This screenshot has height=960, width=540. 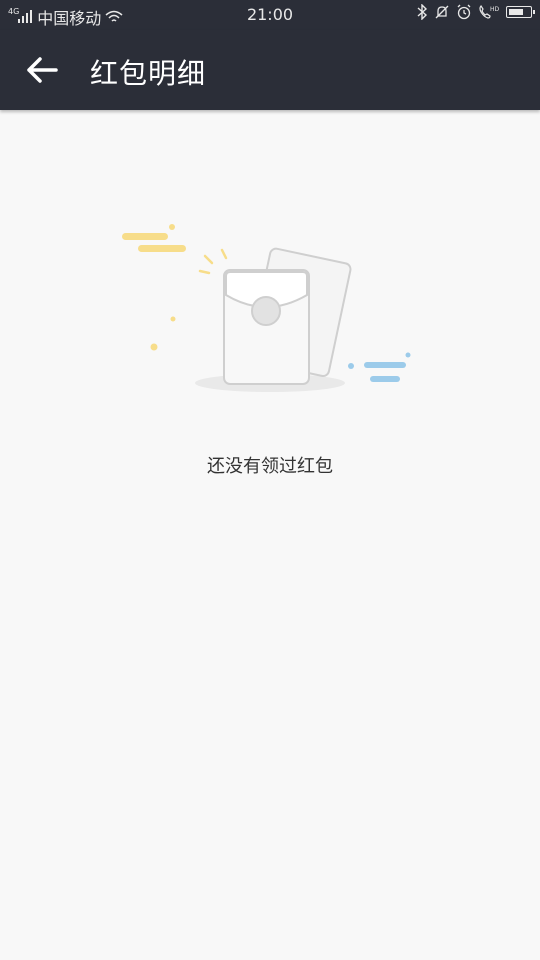 I want to click on status-bar: 4G 中国移动 21:00 HD, so click(x=270, y=15).